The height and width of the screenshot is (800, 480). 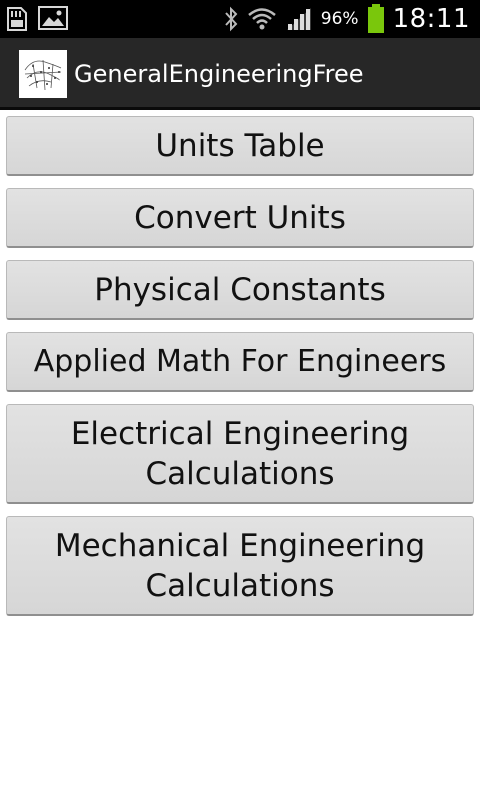 I want to click on applied-math-button: Applied Math For Engineers, so click(x=240, y=362).